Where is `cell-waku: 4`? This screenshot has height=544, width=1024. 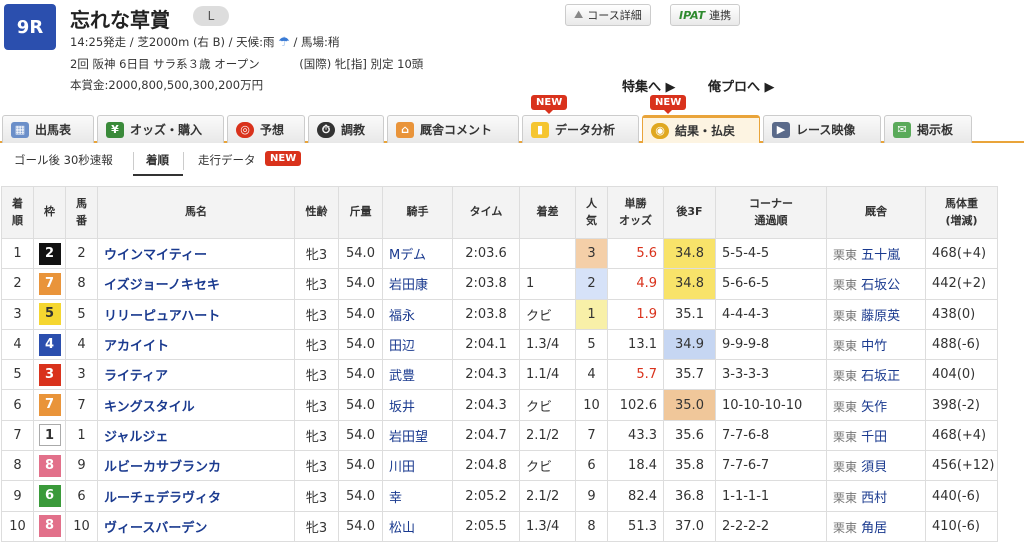 cell-waku: 4 is located at coordinates (49, 344).